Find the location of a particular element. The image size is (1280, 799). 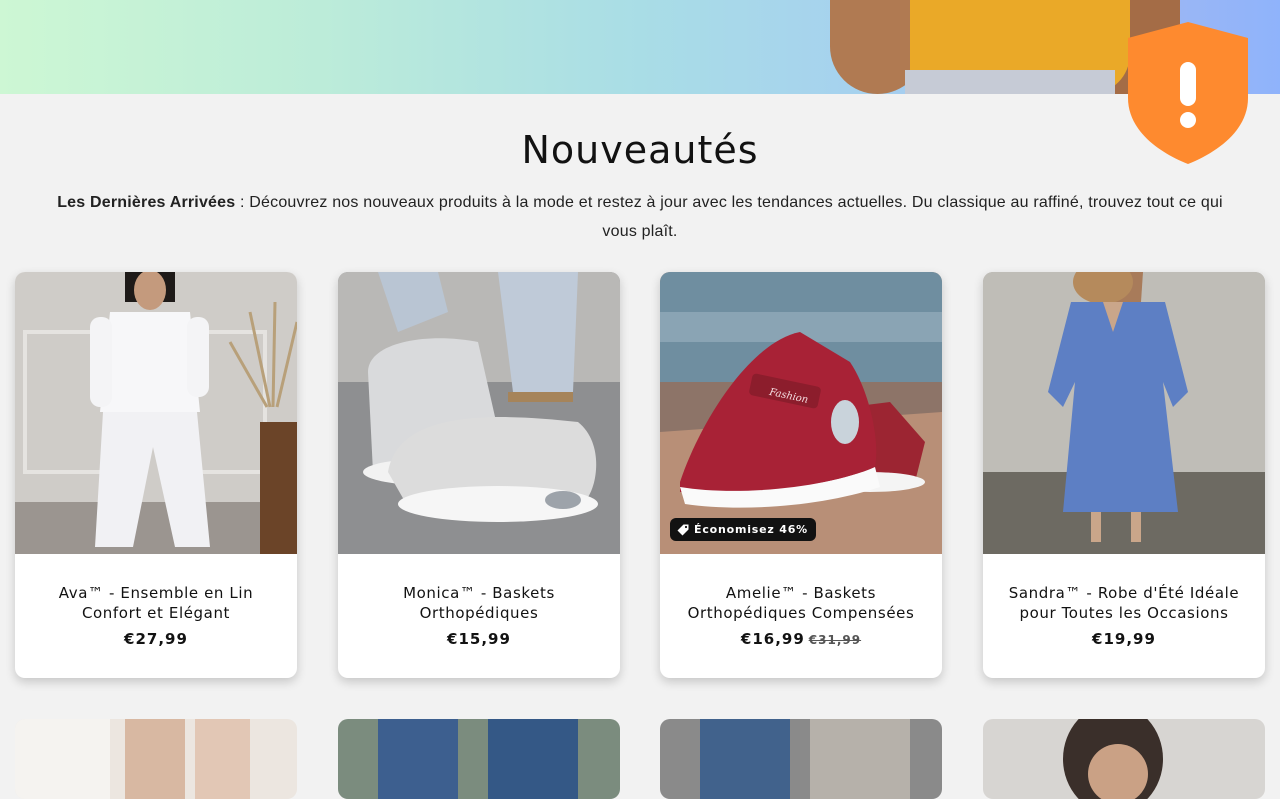

tag-icon is located at coordinates (683, 529).